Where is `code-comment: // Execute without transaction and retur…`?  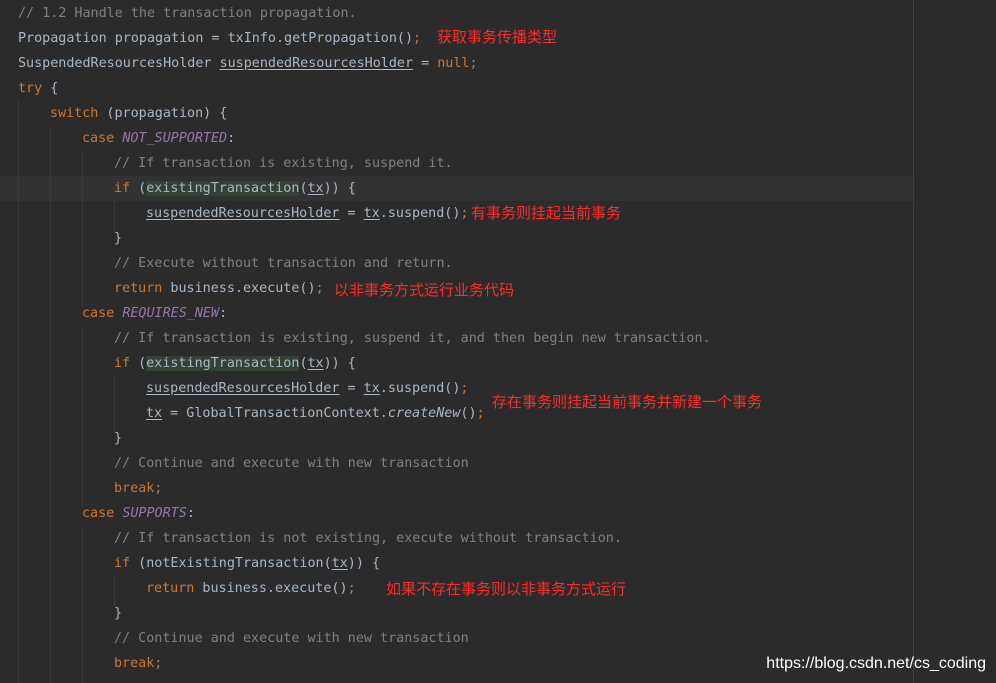
code-comment: // Execute without transaction and retur… is located at coordinates (283, 263).